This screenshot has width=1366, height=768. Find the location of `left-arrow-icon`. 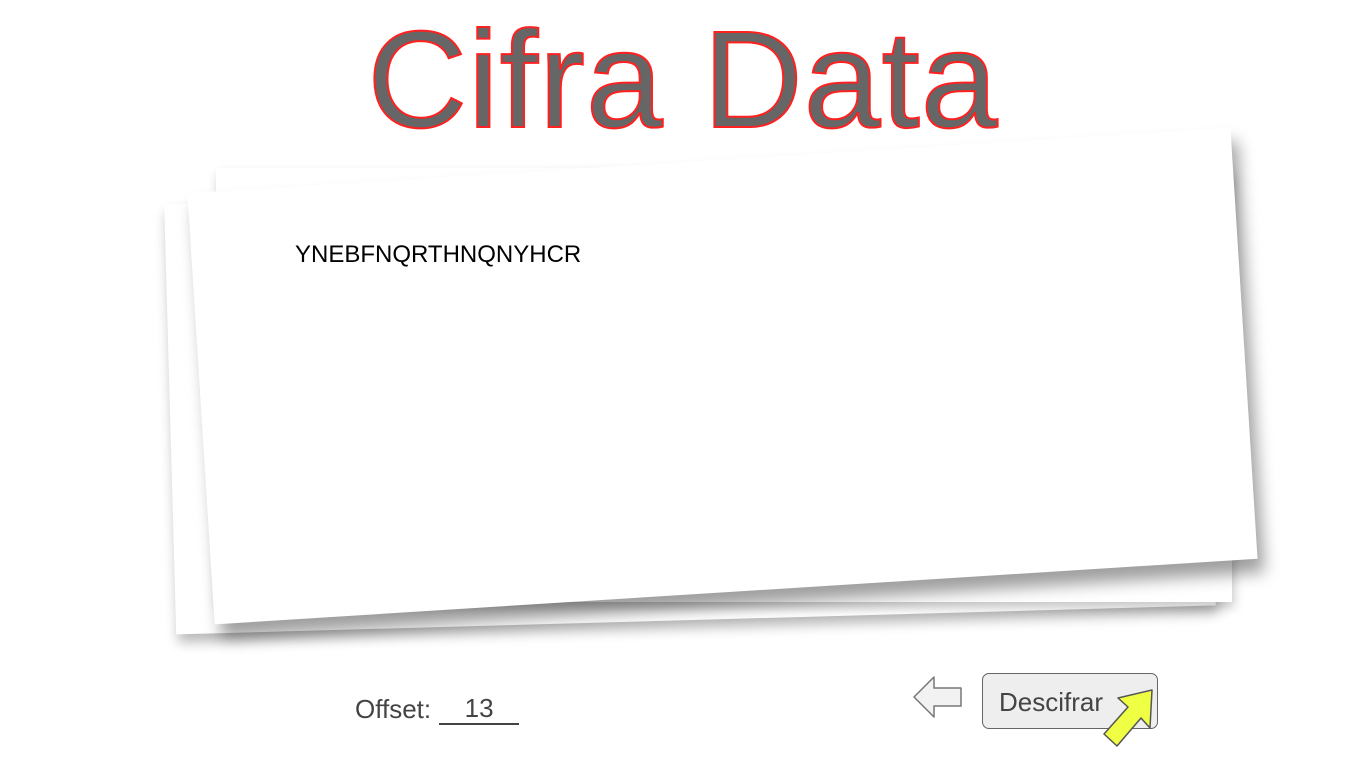

left-arrow-icon is located at coordinates (937, 697).